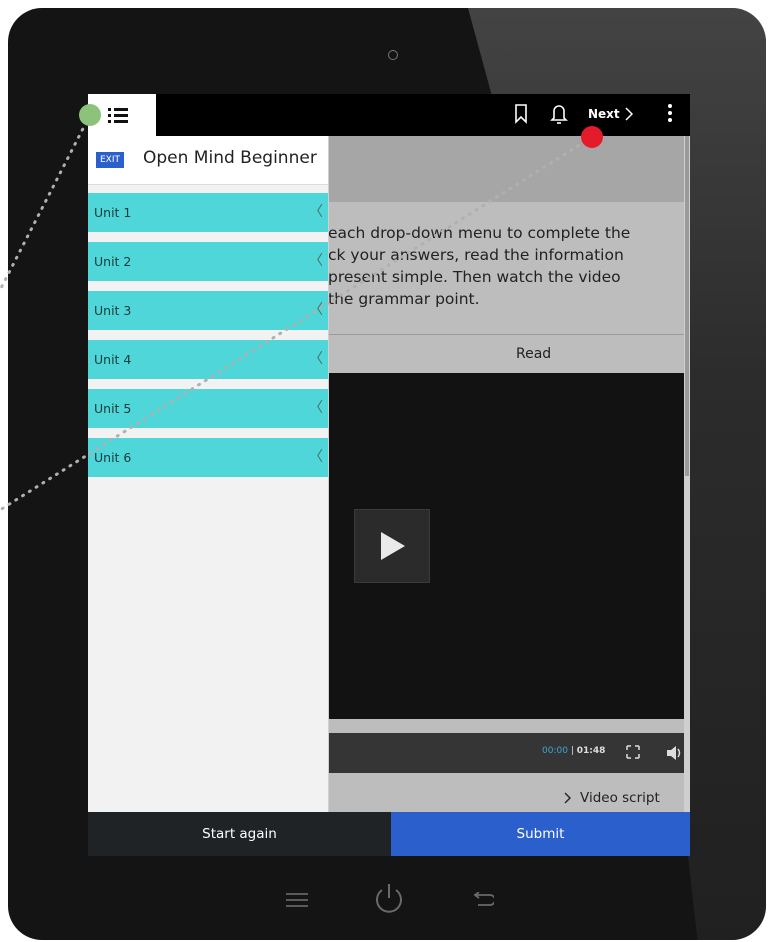  Describe the element at coordinates (592, 137) in the screenshot. I see `annotation-marker-red` at that location.